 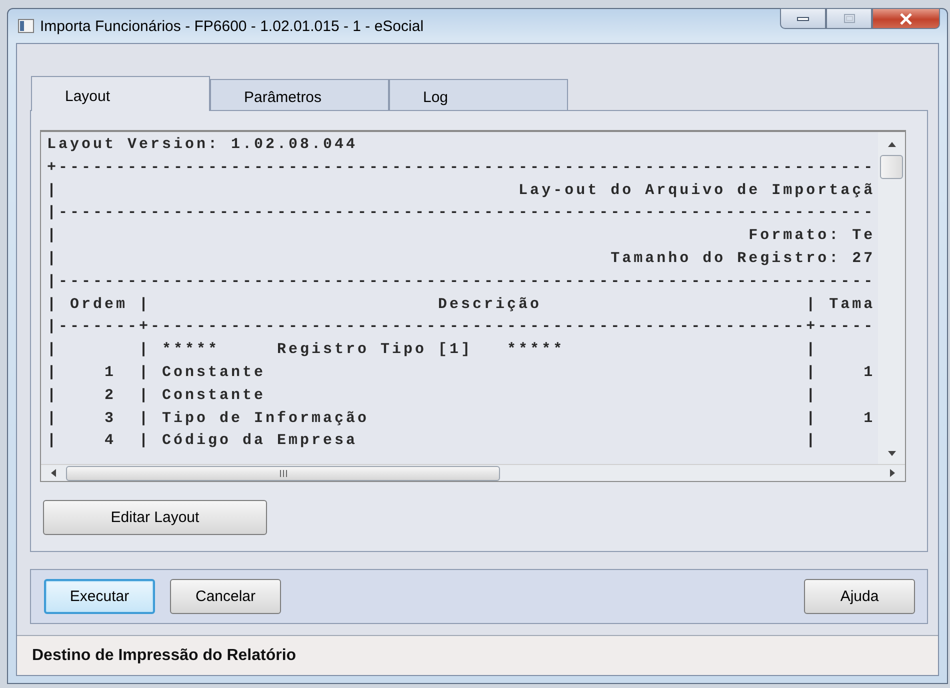 I want to click on layout-text-line: | 4 | Código da Empresa |, so click(x=433, y=441).